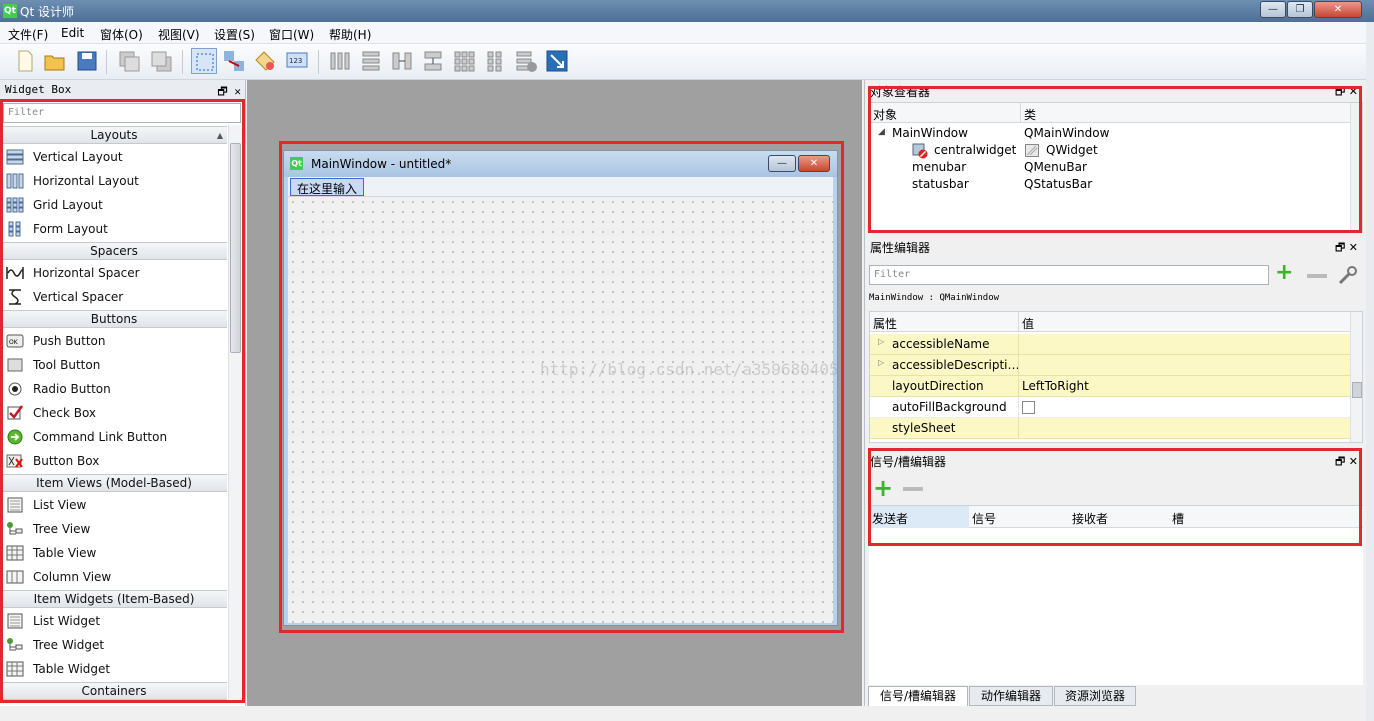 The width and height of the screenshot is (1374, 721). What do you see at coordinates (495, 61) in the screenshot?
I see `layout-form-icon` at bounding box center [495, 61].